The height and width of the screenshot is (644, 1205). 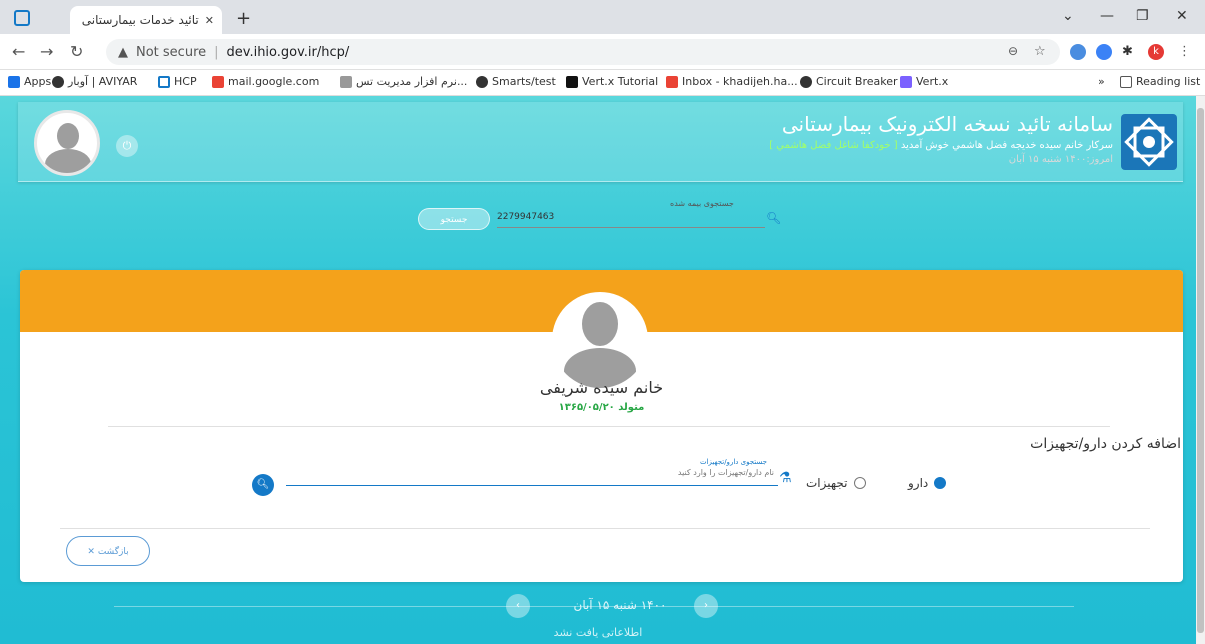 What do you see at coordinates (827, 483) in the screenshot?
I see `radio-equipment-label: تجهیزات` at bounding box center [827, 483].